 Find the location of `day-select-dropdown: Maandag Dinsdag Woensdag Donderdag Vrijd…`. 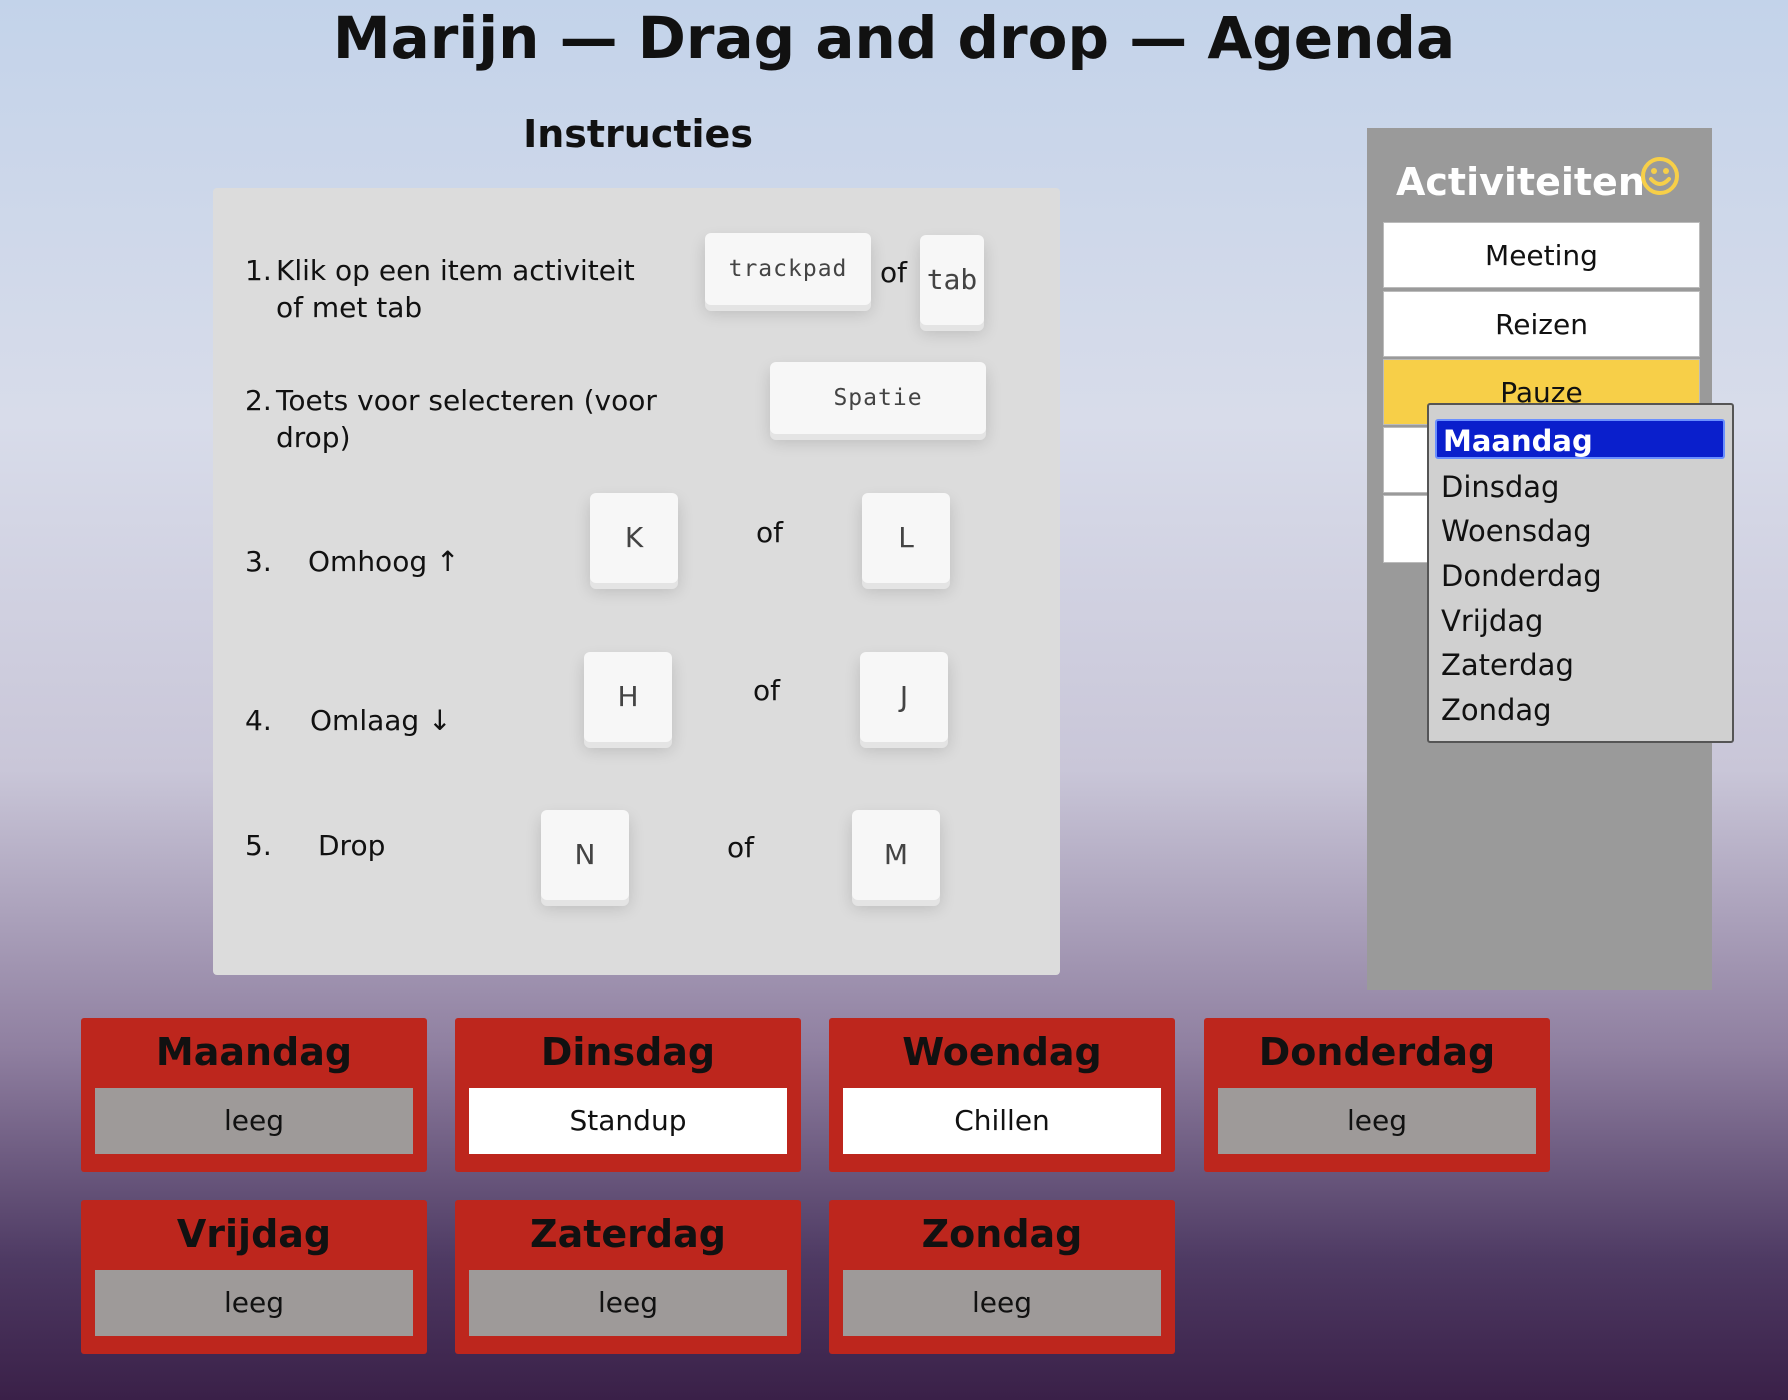

day-select-dropdown: Maandag Dinsdag Woensdag Donderdag Vrijd… is located at coordinates (1580, 573).